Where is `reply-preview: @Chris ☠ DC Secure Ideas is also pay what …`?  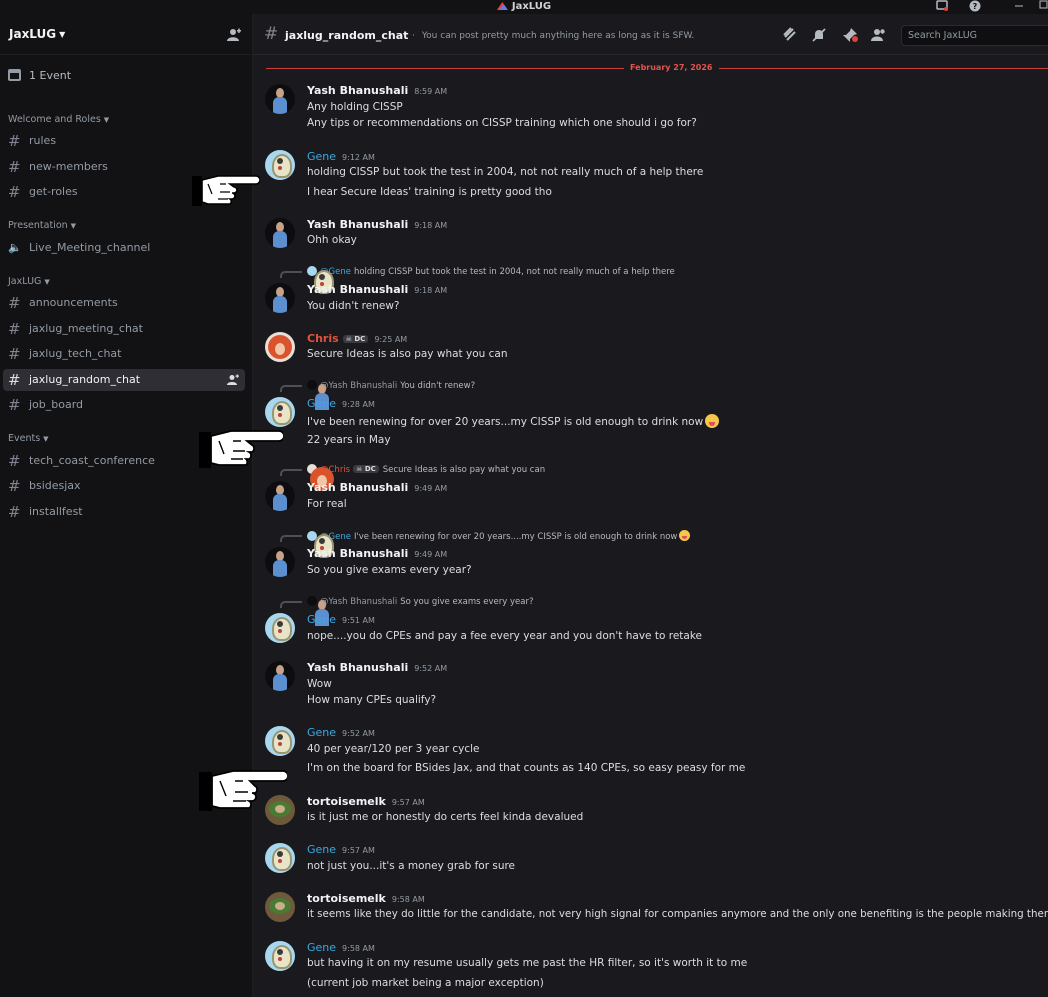 reply-preview: @Chris ☠ DC Secure Ideas is also pay what … is located at coordinates (426, 469).